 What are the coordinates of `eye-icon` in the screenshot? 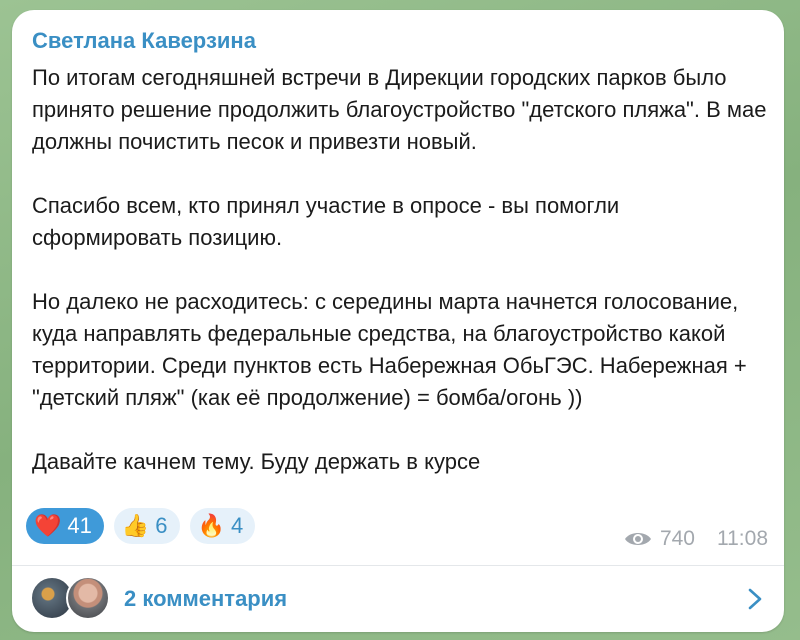 It's located at (637, 539).